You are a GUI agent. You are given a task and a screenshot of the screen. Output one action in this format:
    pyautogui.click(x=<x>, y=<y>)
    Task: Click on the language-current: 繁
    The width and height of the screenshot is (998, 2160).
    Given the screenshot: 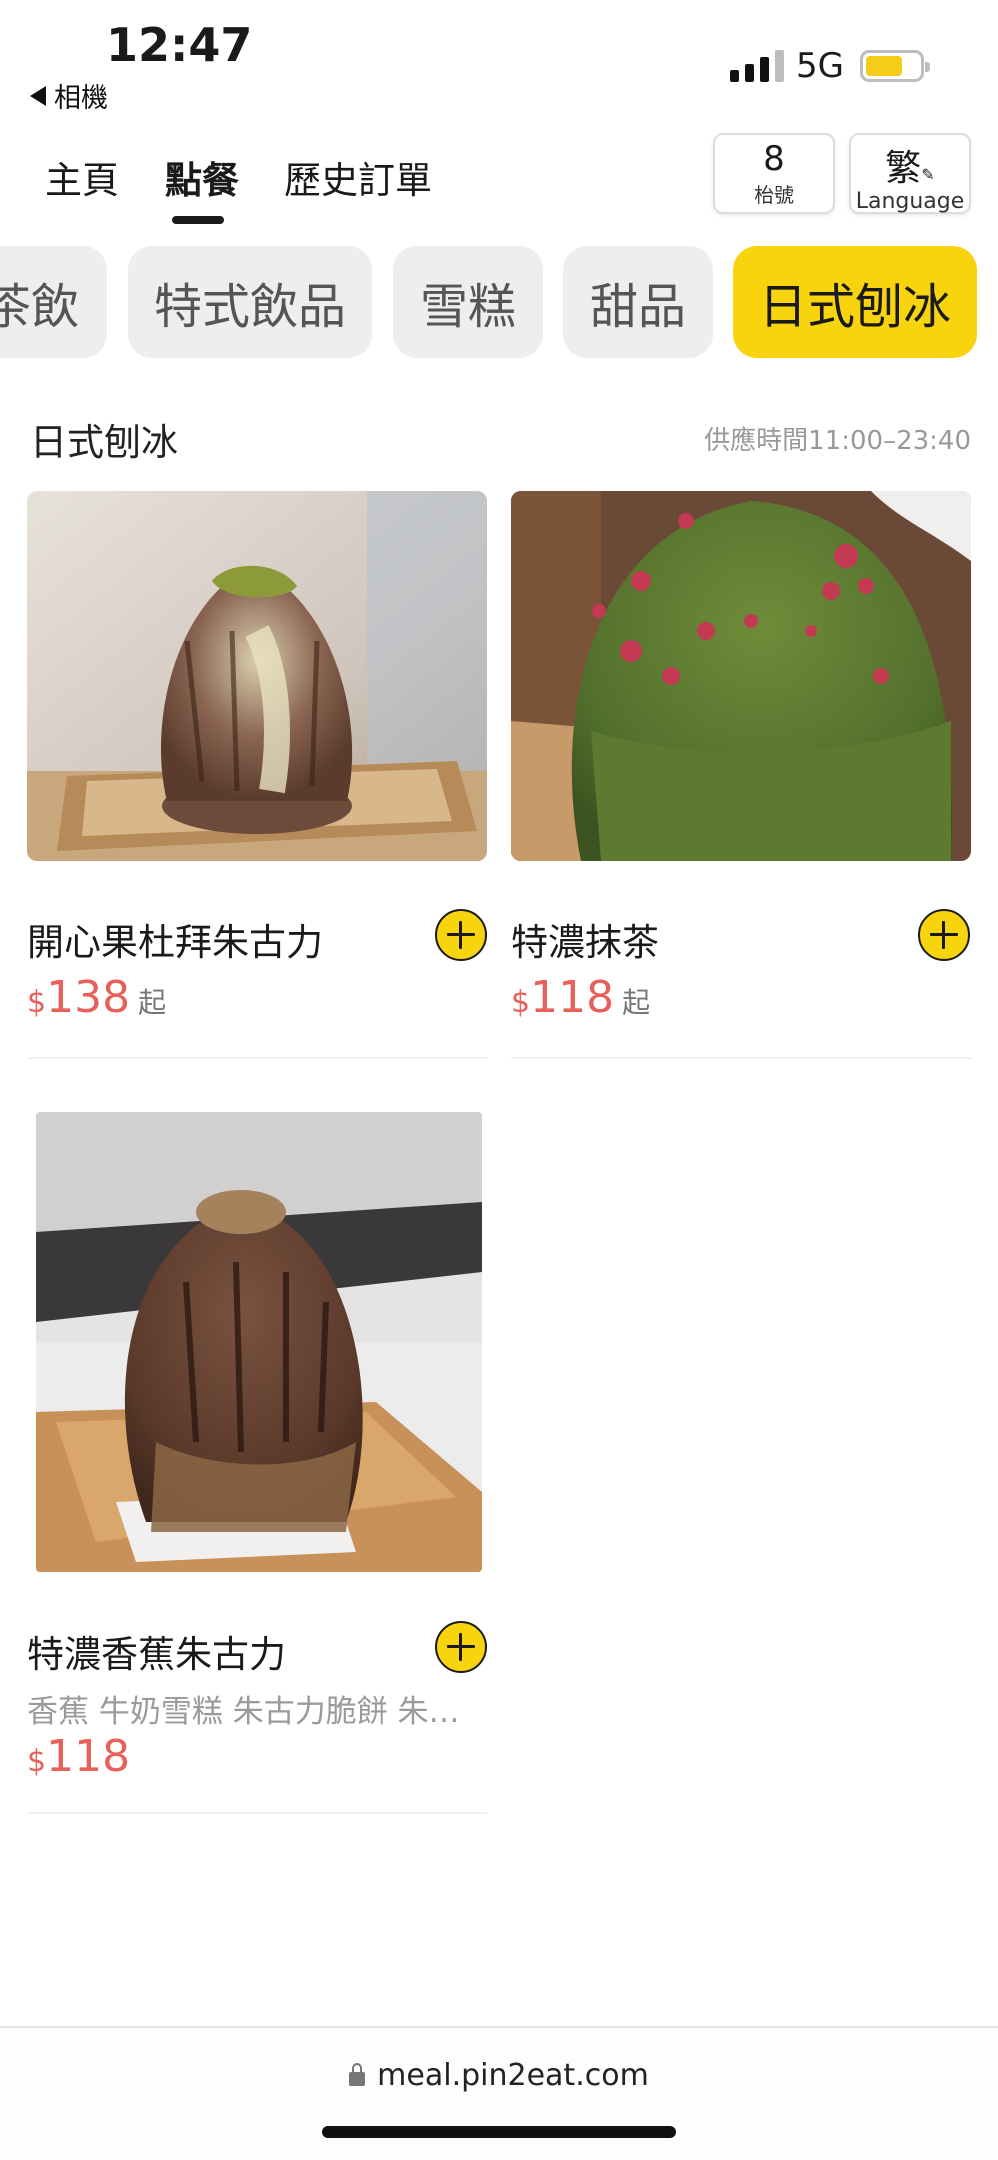 What is the action you would take?
    pyautogui.click(x=903, y=168)
    